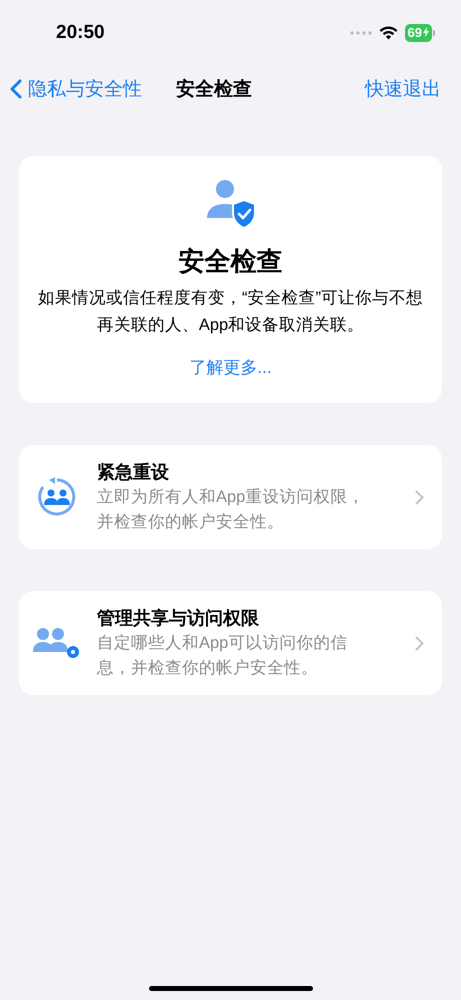  What do you see at coordinates (222, 656) in the screenshot?
I see `option-description: 自定哪些人和App可以访问你的信息，并检查你的帐户安全性。` at bounding box center [222, 656].